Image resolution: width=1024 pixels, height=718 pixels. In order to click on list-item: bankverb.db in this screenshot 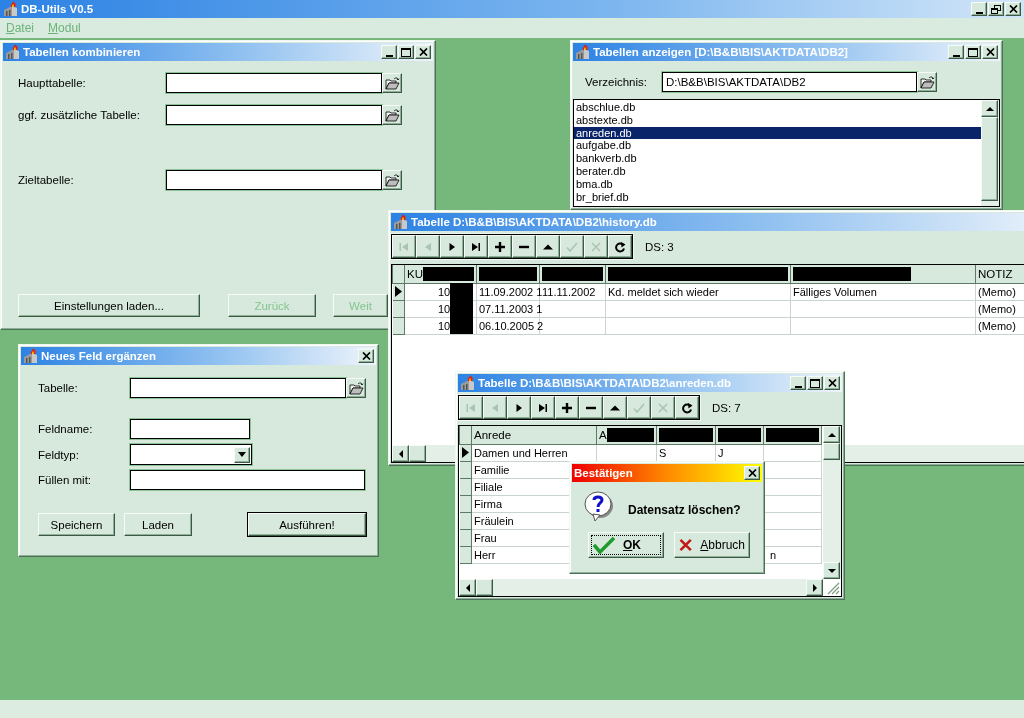, I will do `click(777, 158)`.